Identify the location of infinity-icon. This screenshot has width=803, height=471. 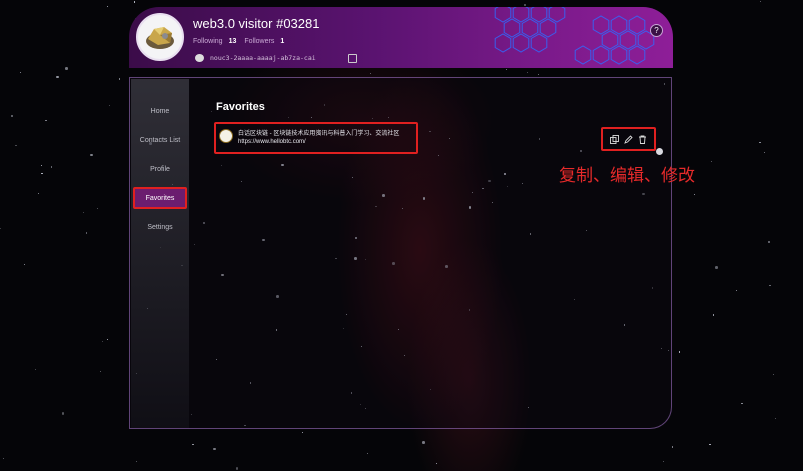
(199, 58).